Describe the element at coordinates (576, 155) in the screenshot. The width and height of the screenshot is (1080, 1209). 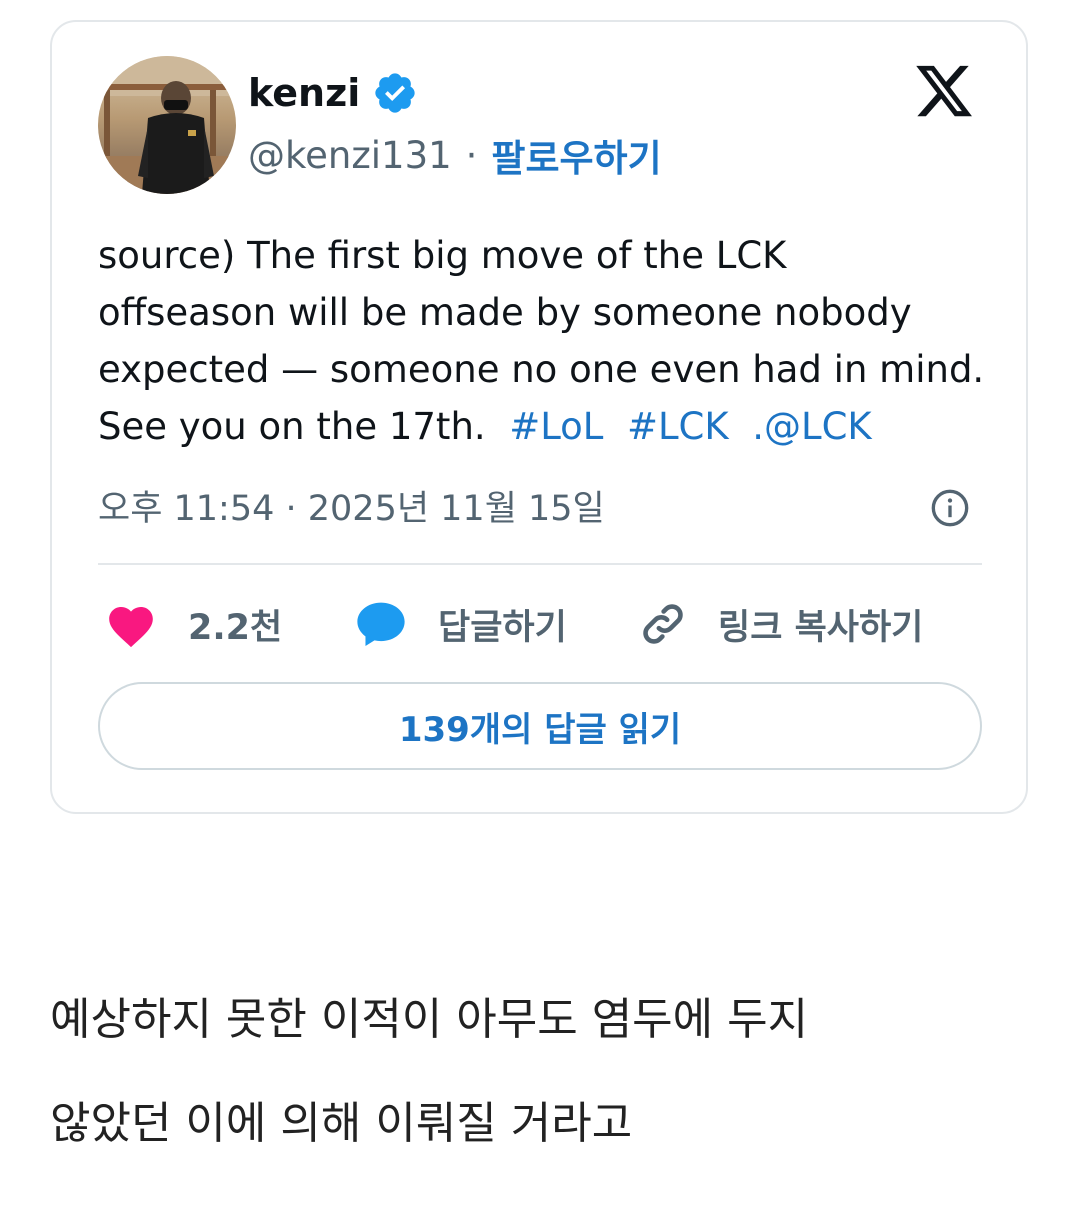
I see `follow-button: 팔로우하기` at that location.